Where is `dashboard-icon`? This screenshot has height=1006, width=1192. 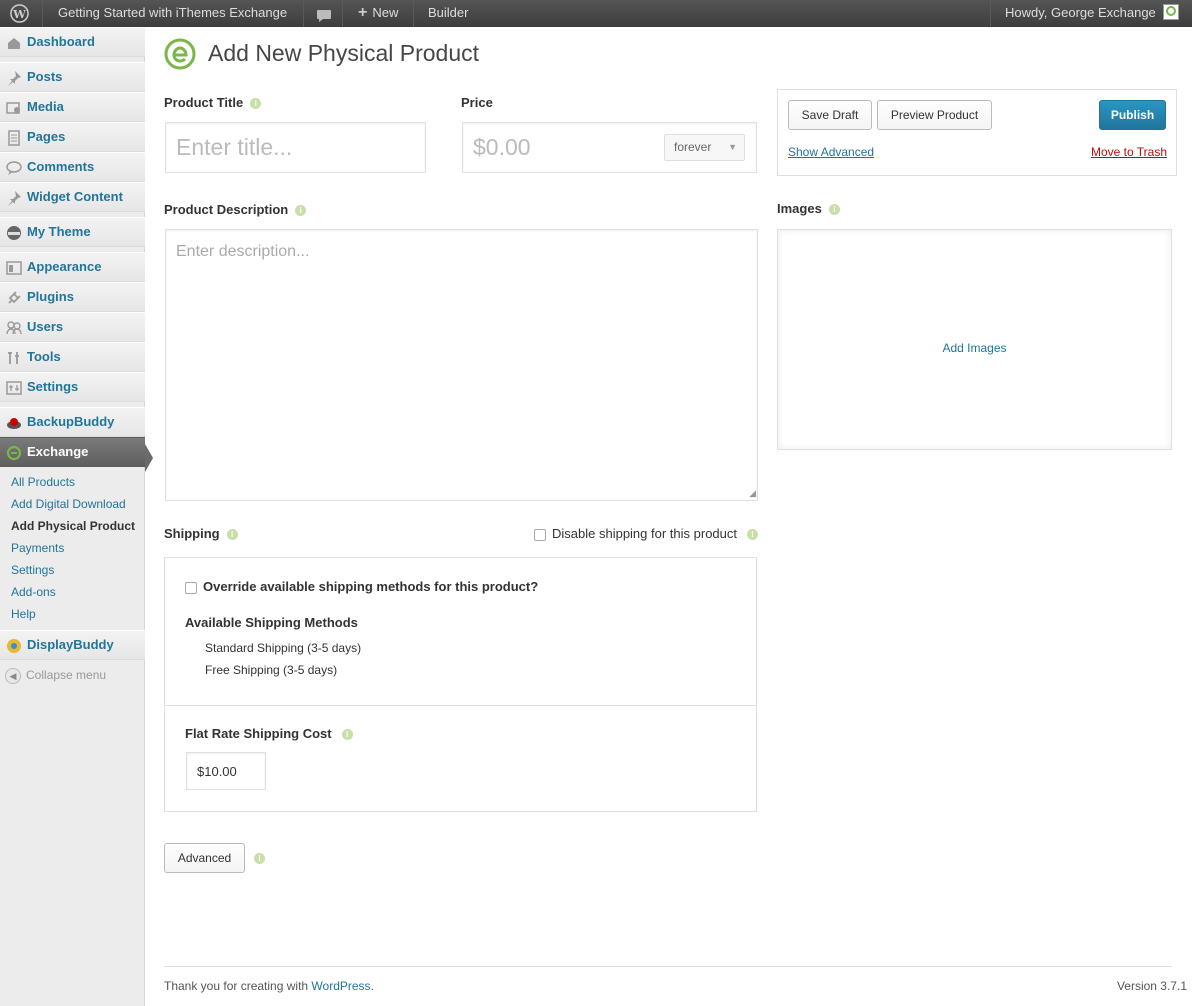
dashboard-icon is located at coordinates (14, 43).